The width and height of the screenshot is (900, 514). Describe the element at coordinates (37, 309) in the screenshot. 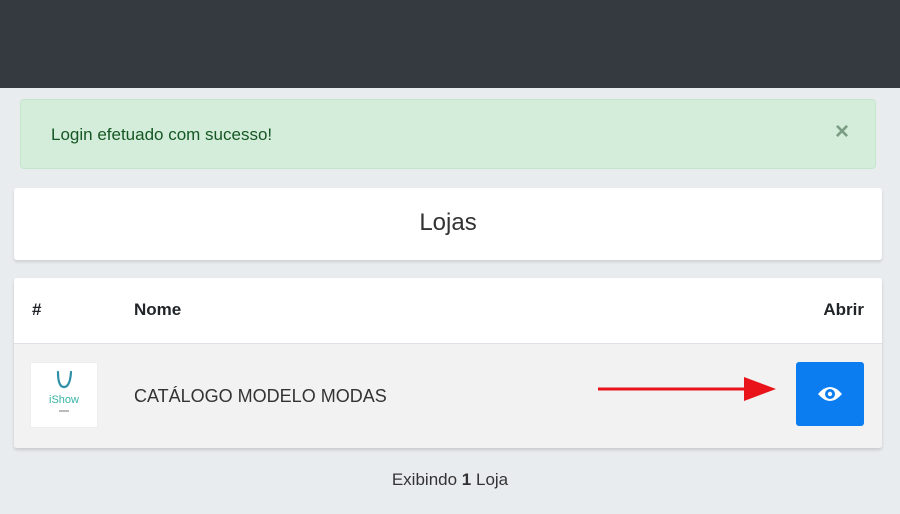

I see `column-header-index: #` at that location.